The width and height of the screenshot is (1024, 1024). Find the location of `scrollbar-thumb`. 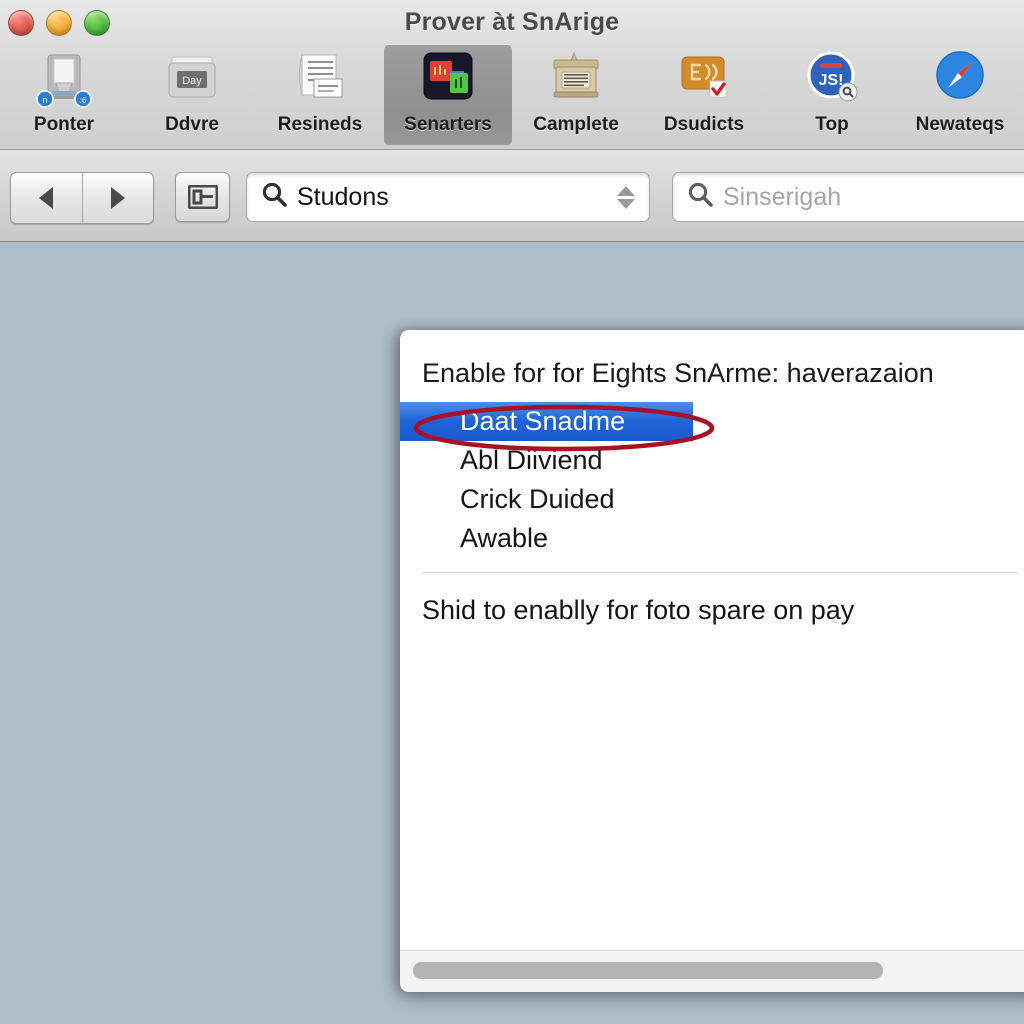

scrollbar-thumb is located at coordinates (648, 970).